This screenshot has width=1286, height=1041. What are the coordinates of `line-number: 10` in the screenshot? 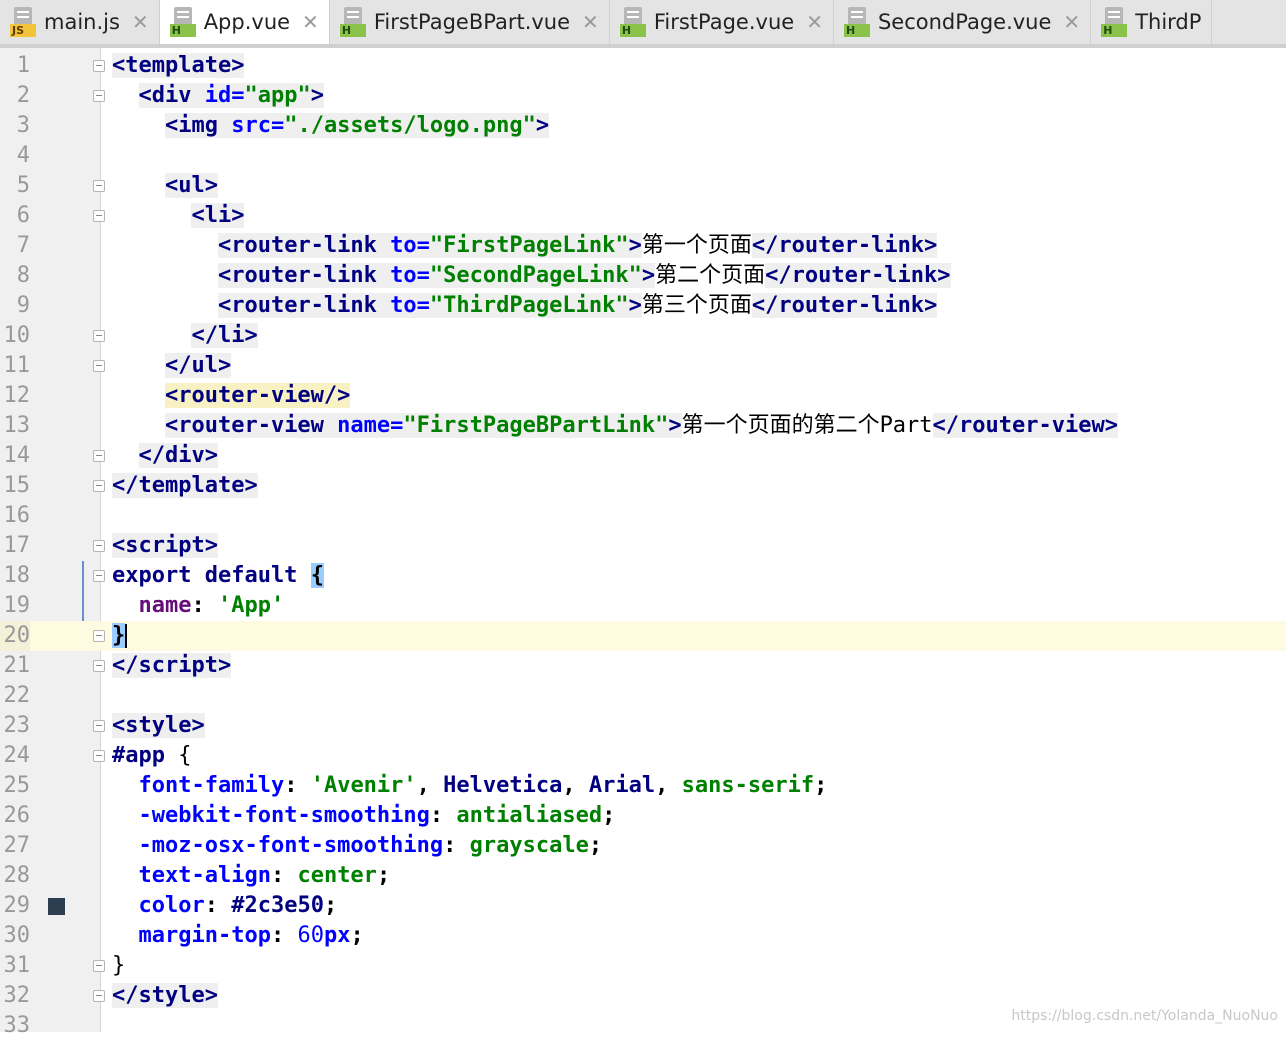 It's located at (17, 335).